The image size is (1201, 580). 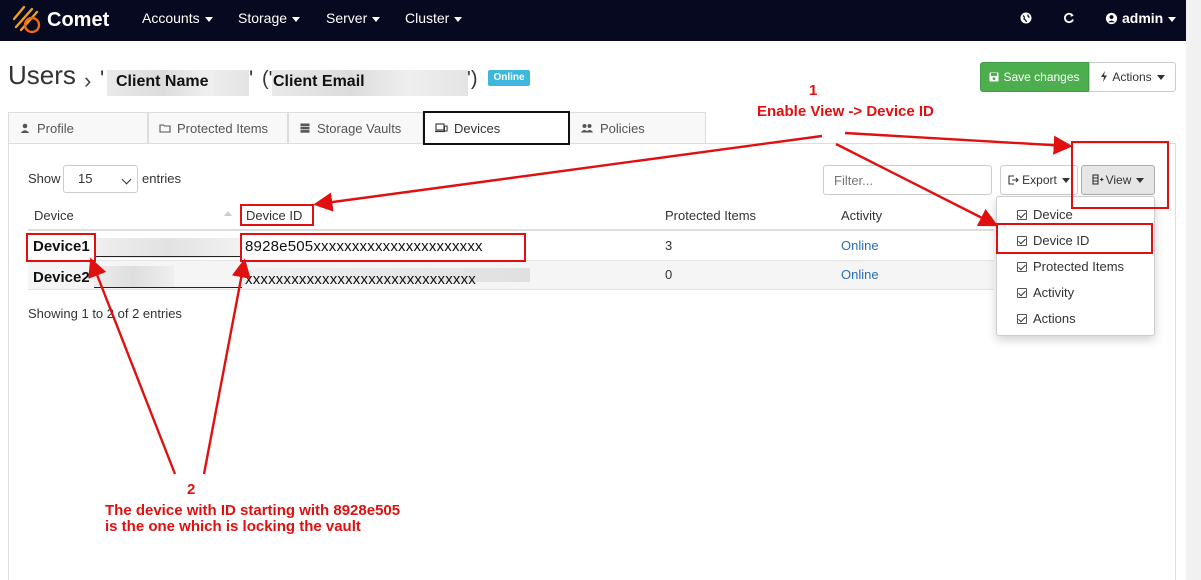 I want to click on nav-accounts-menu: Accounts, so click(x=177, y=20).